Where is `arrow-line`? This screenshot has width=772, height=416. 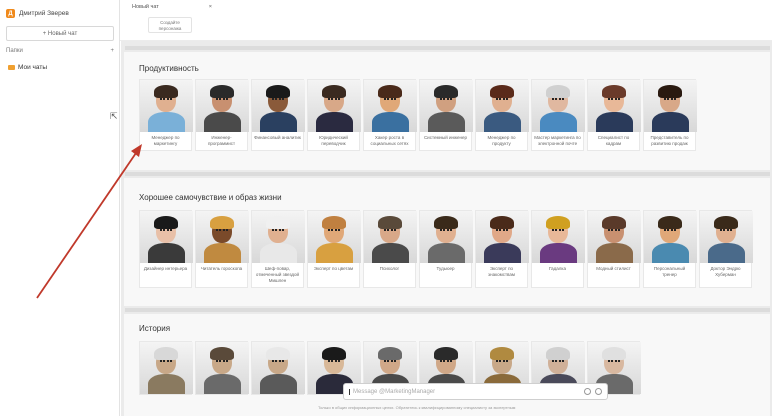 arrow-line is located at coordinates (86, 225).